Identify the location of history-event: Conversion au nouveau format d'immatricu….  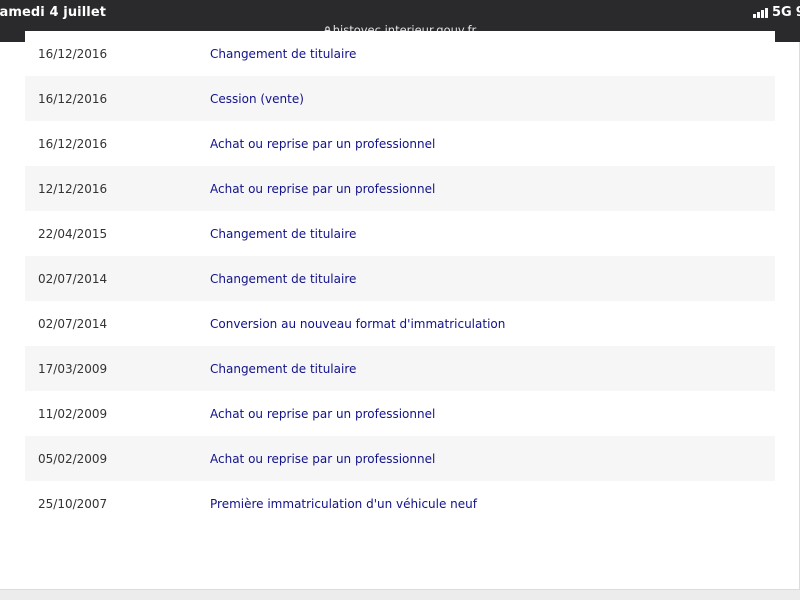
(358, 323).